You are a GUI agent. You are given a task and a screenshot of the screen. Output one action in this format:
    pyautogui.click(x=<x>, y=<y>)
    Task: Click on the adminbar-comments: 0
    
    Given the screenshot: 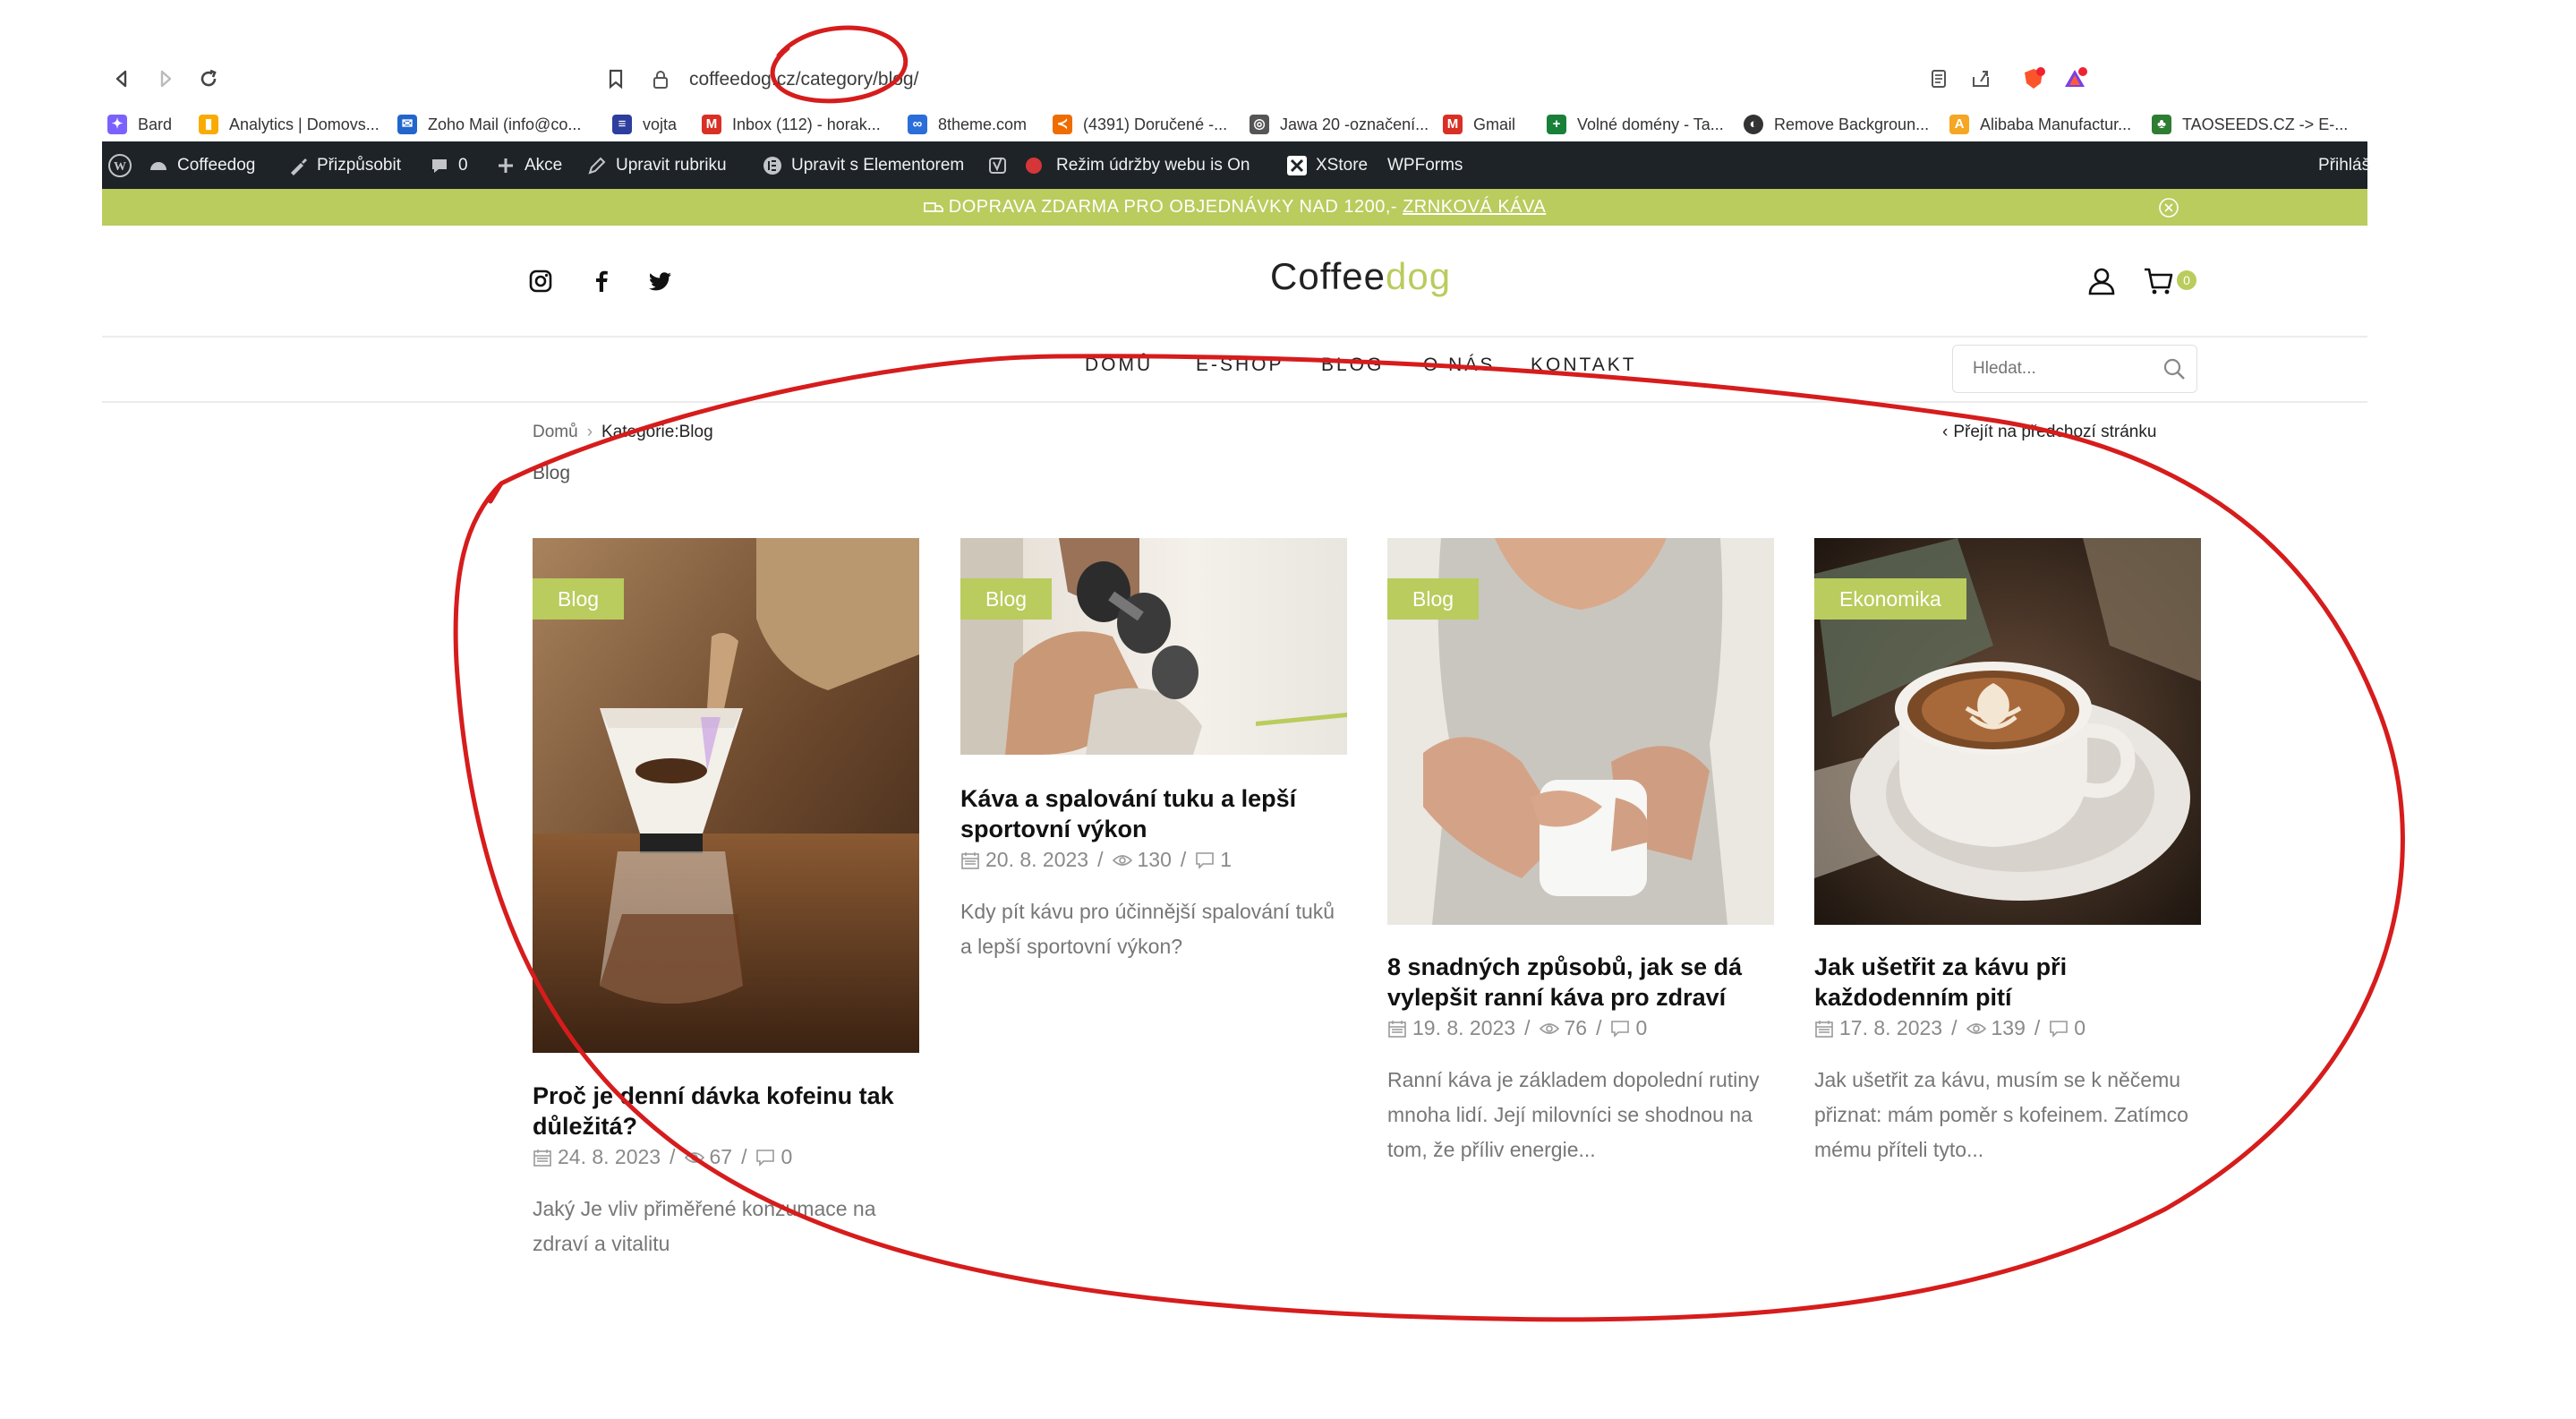 What is the action you would take?
    pyautogui.click(x=449, y=165)
    